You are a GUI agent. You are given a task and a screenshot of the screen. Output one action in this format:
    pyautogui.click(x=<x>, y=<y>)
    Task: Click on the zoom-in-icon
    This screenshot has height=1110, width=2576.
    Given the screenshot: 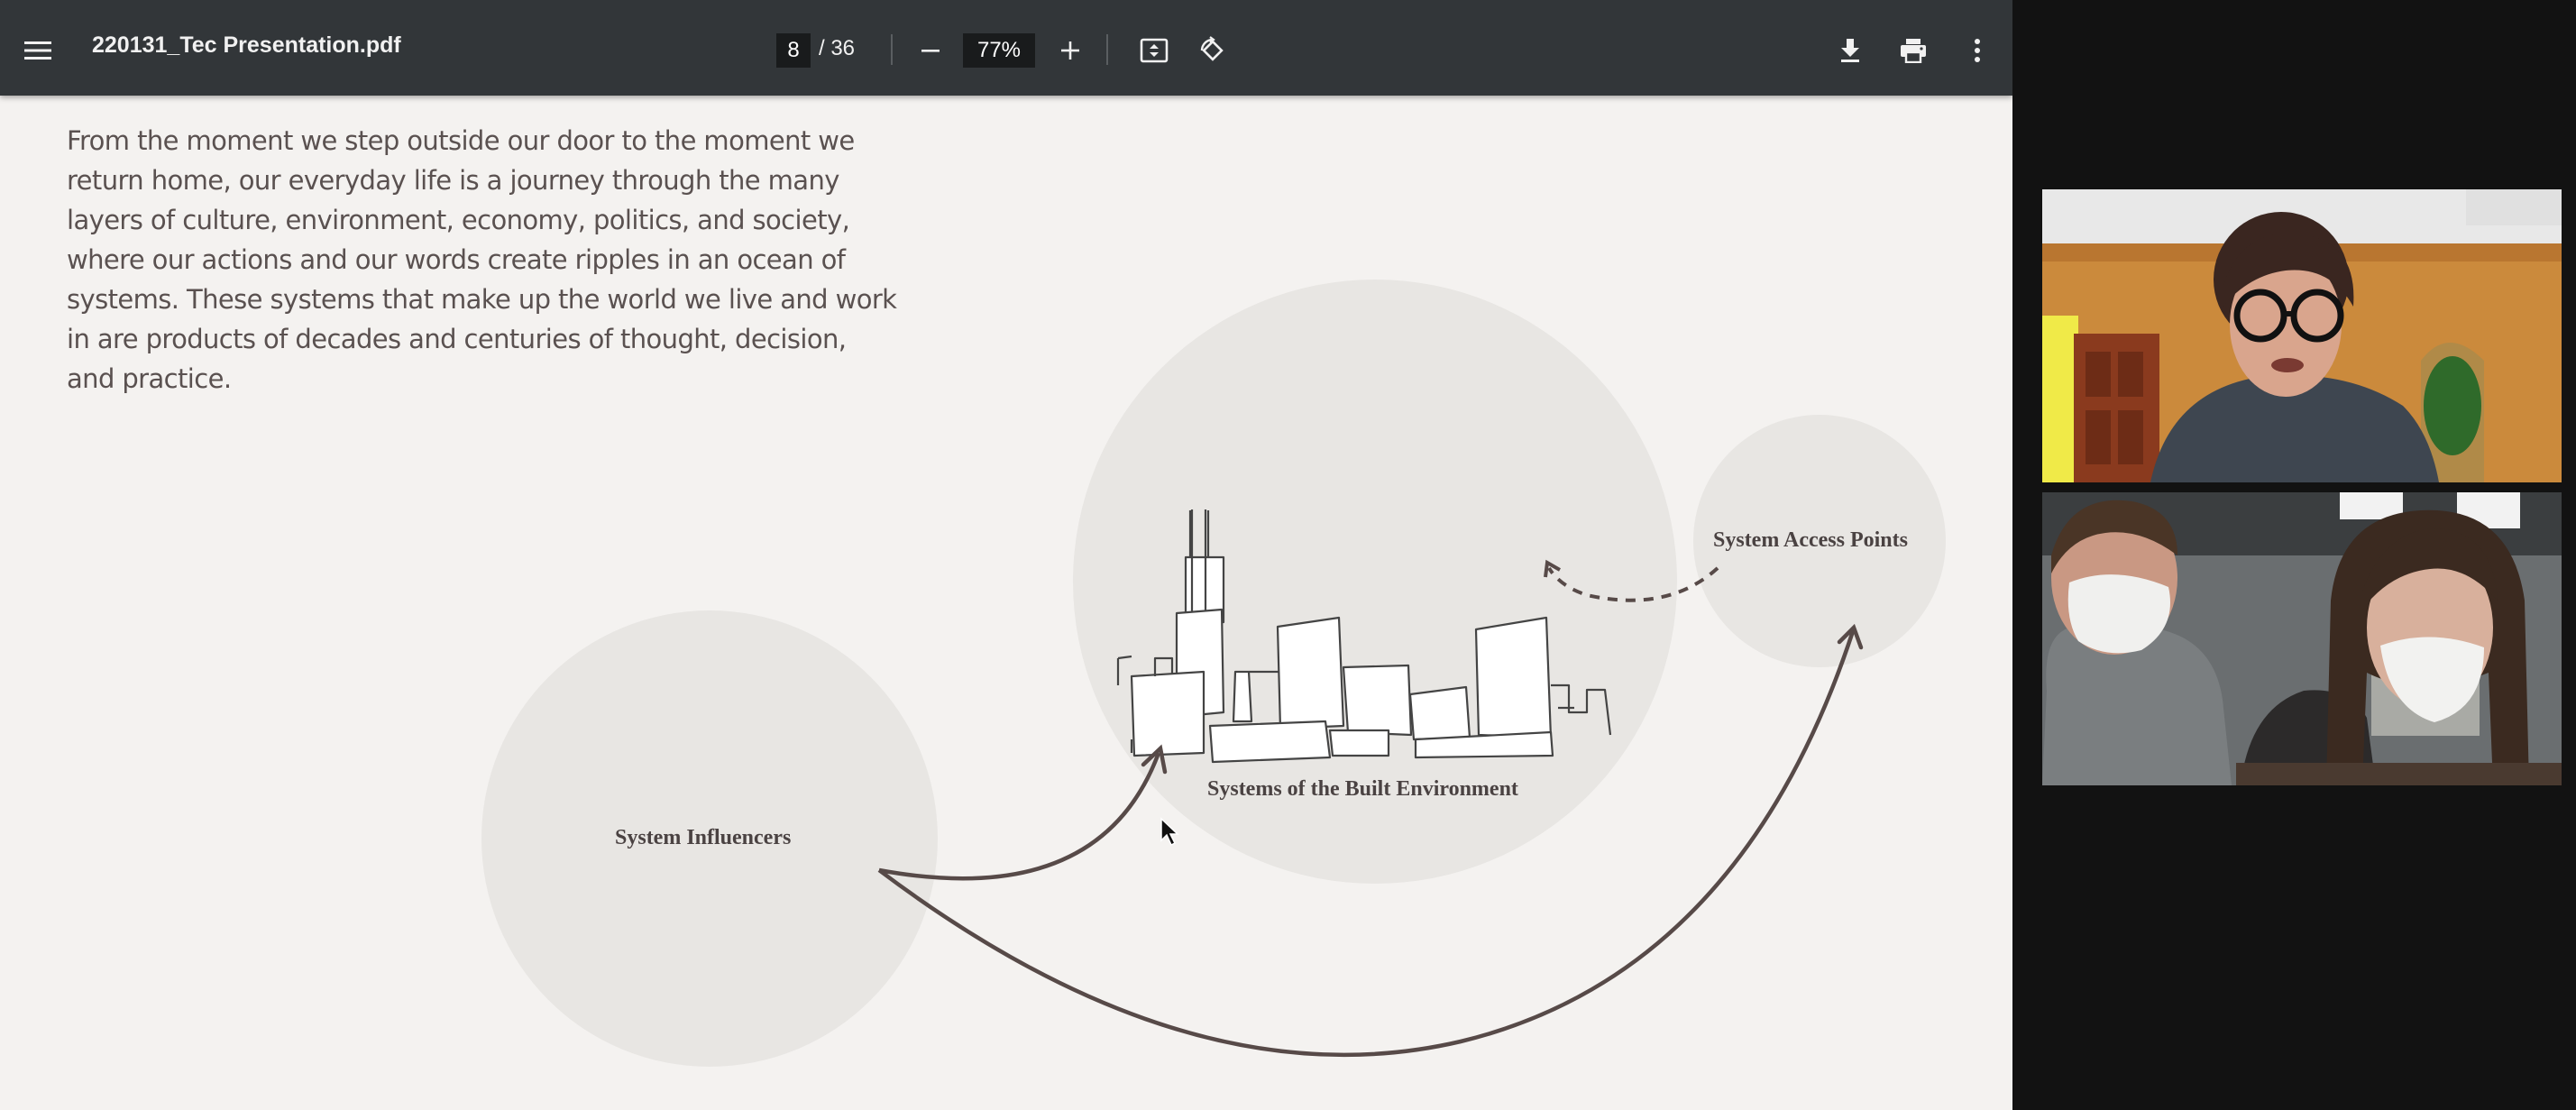 What is the action you would take?
    pyautogui.click(x=1070, y=50)
    